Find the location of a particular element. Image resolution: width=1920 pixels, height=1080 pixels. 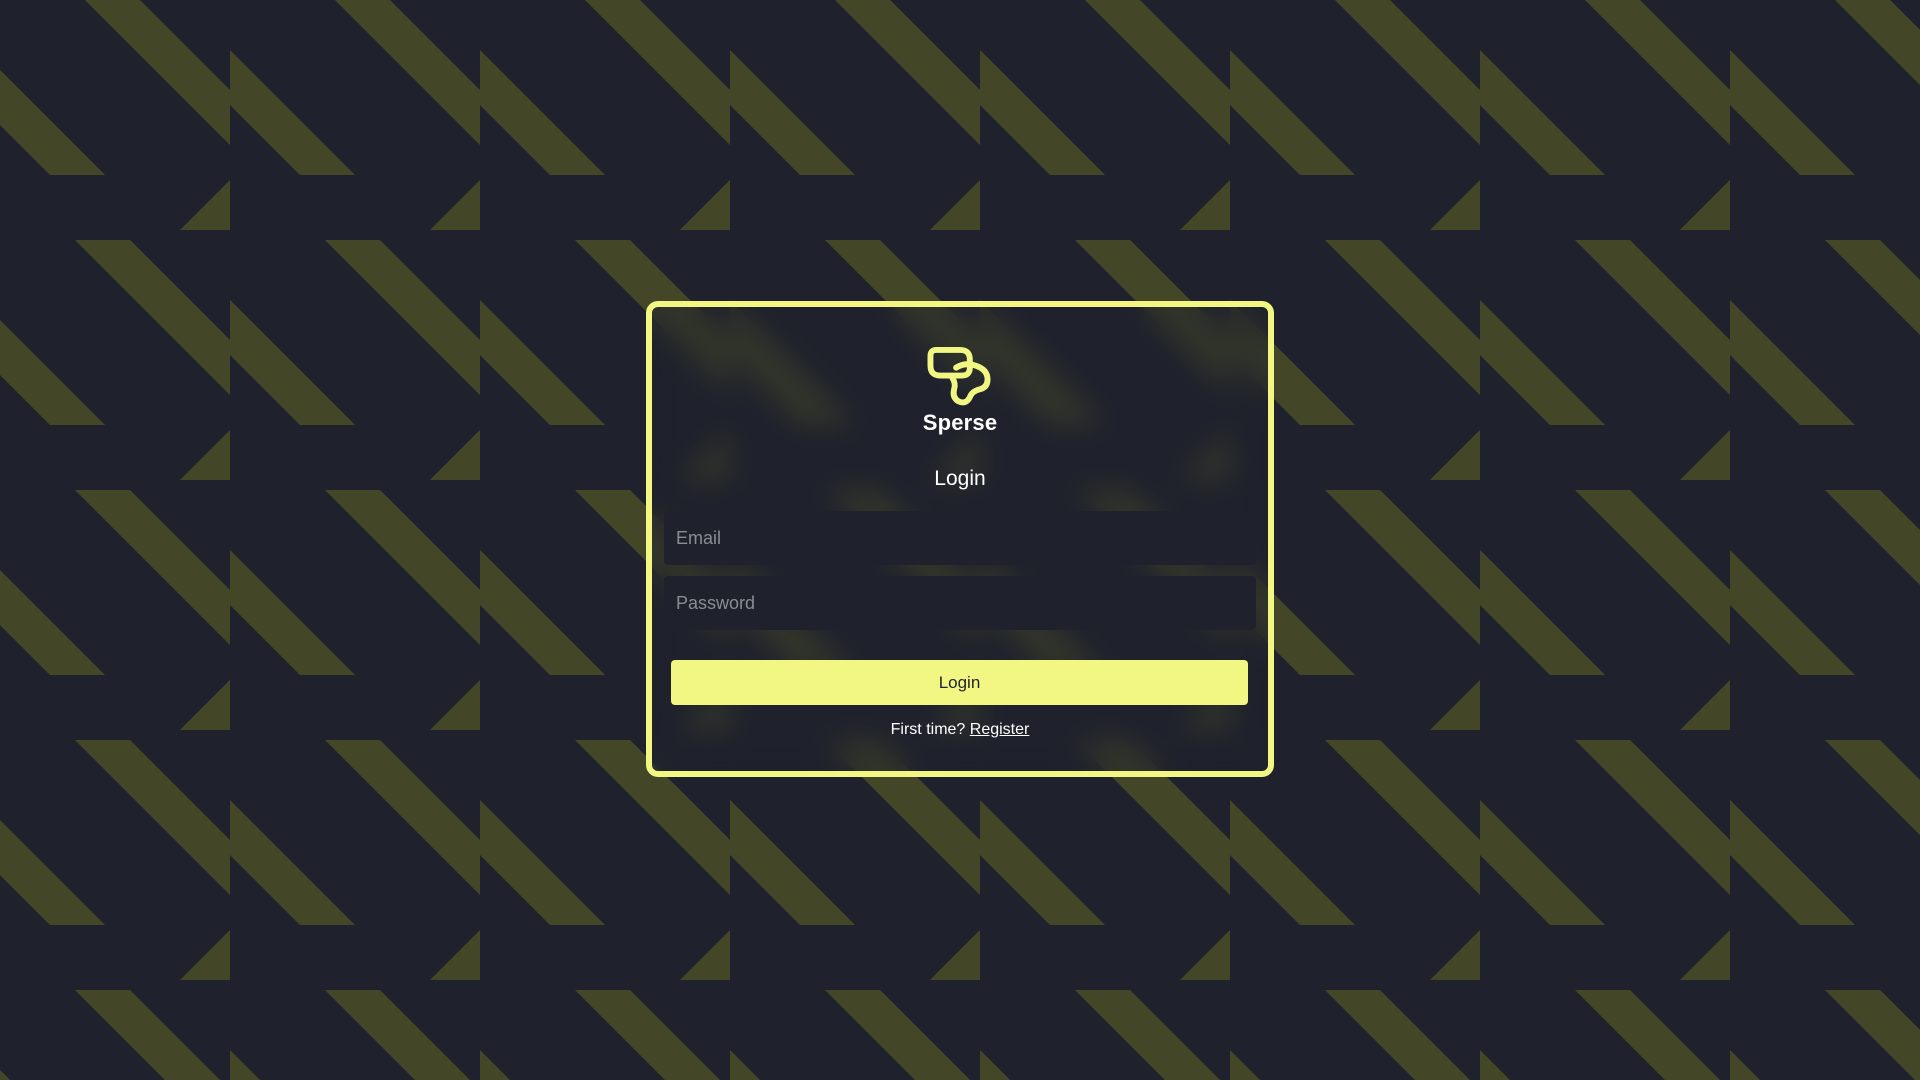

sperse-logo-icon is located at coordinates (959, 376).